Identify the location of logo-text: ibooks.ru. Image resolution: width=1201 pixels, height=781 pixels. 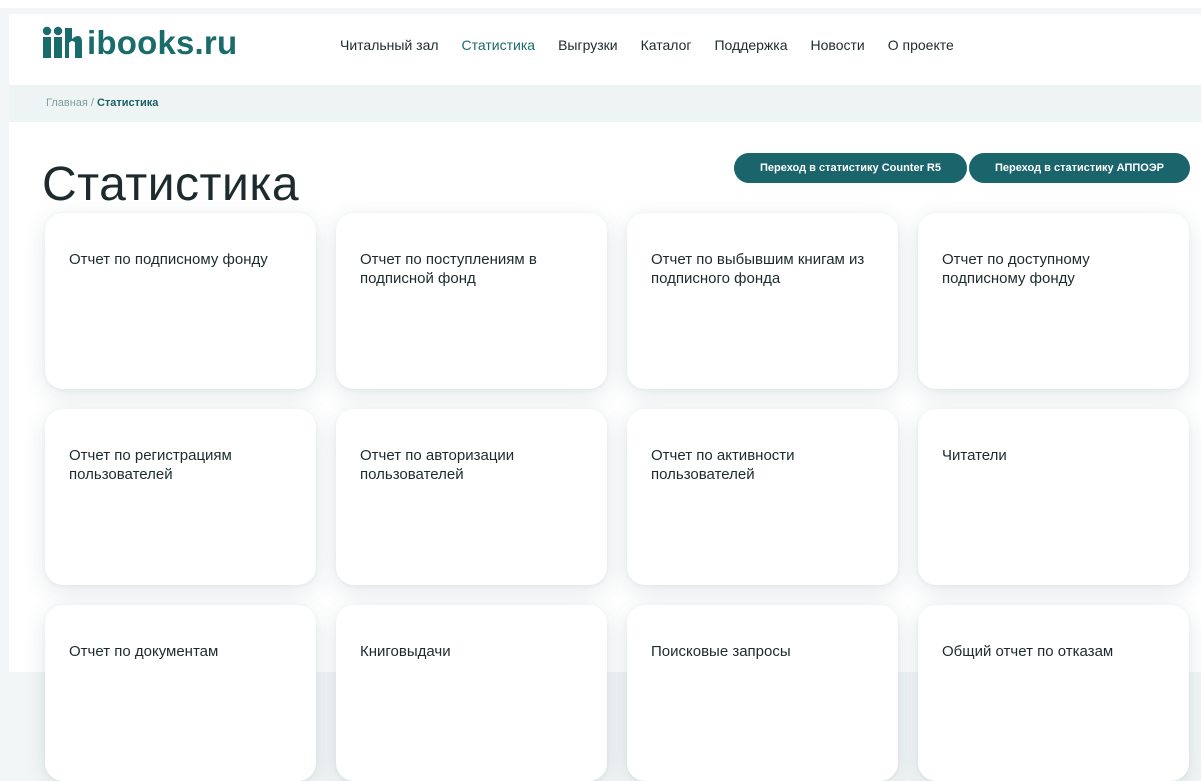
(162, 42).